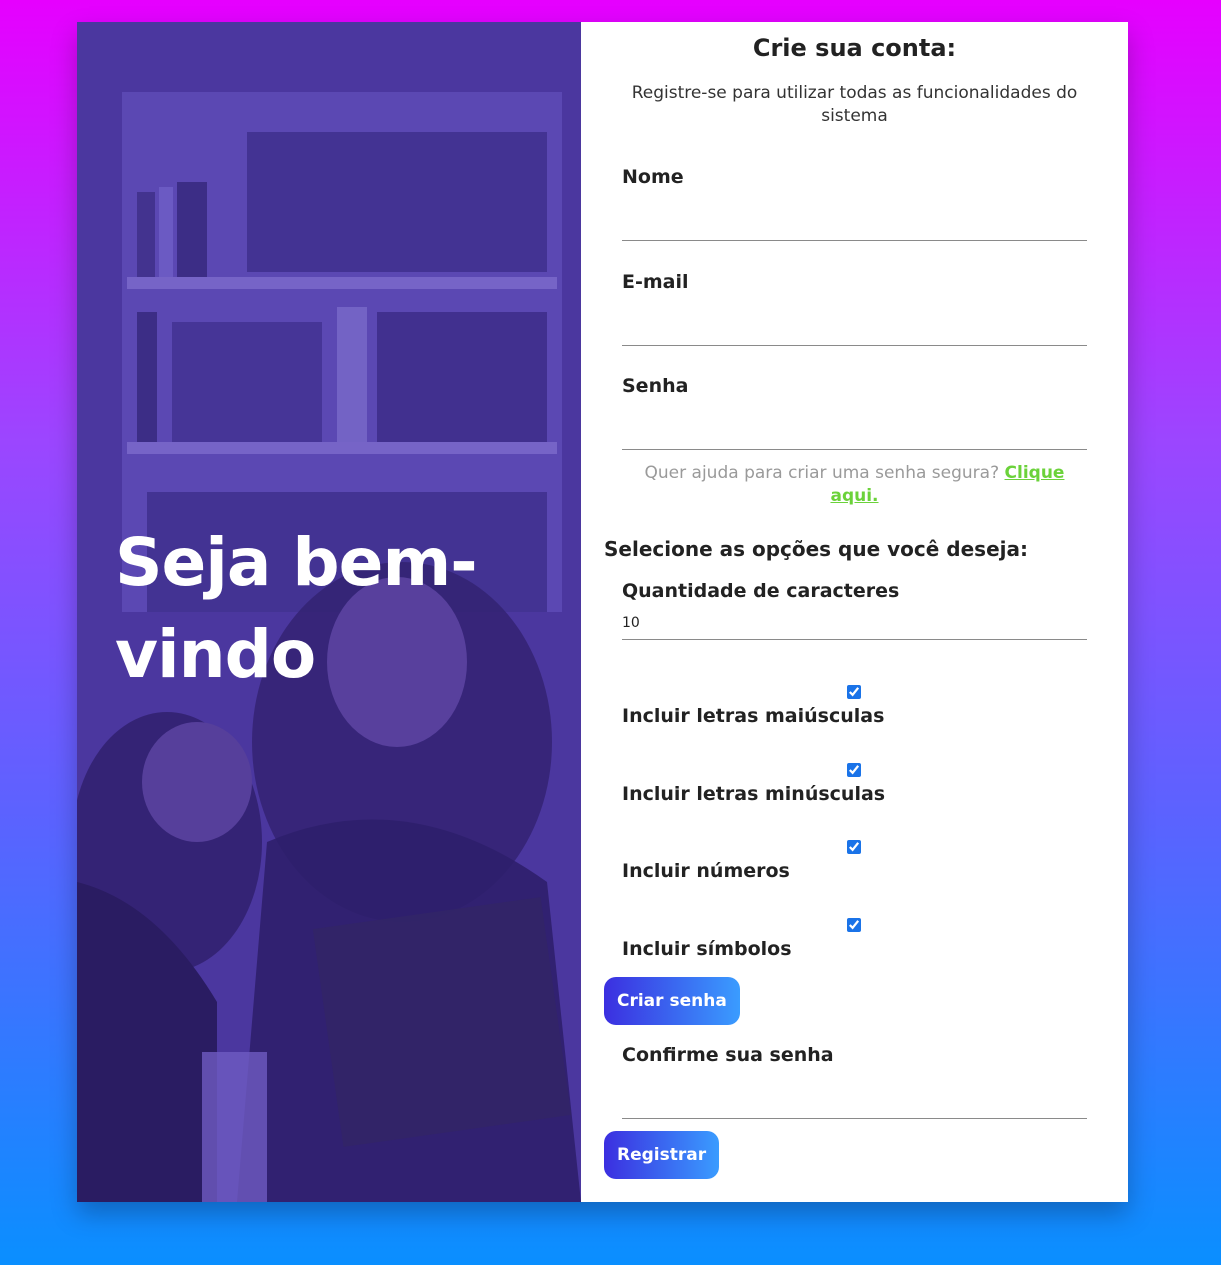  Describe the element at coordinates (655, 282) in the screenshot. I see `email-label: E-mail` at that location.